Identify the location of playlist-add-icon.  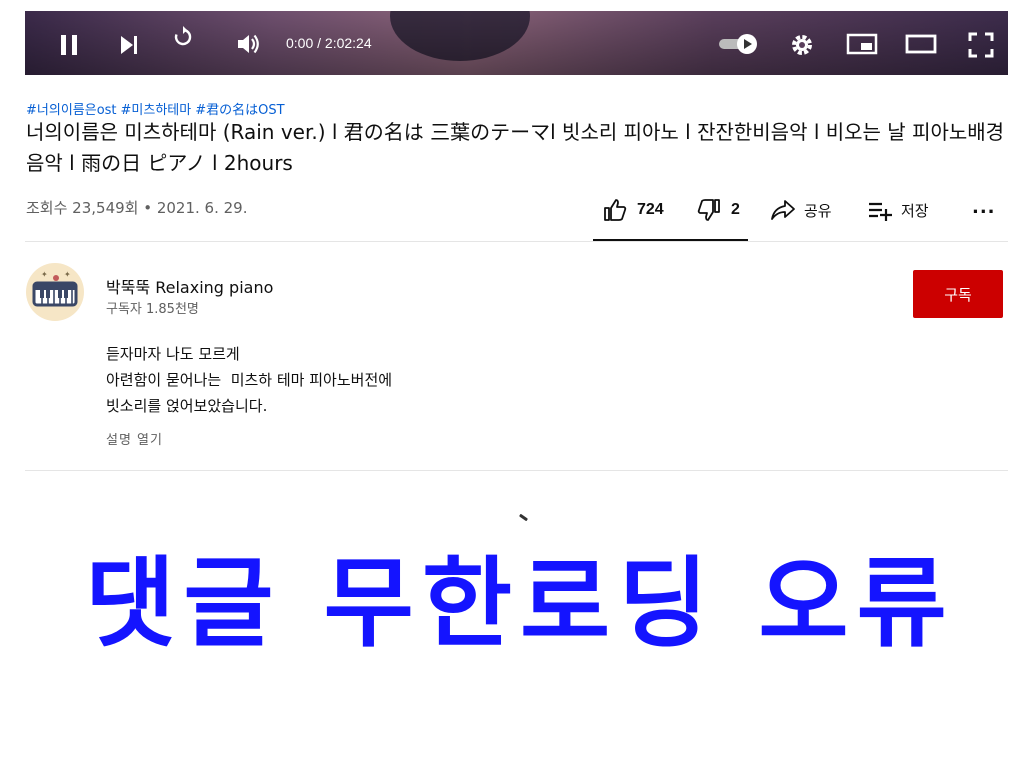
(880, 211).